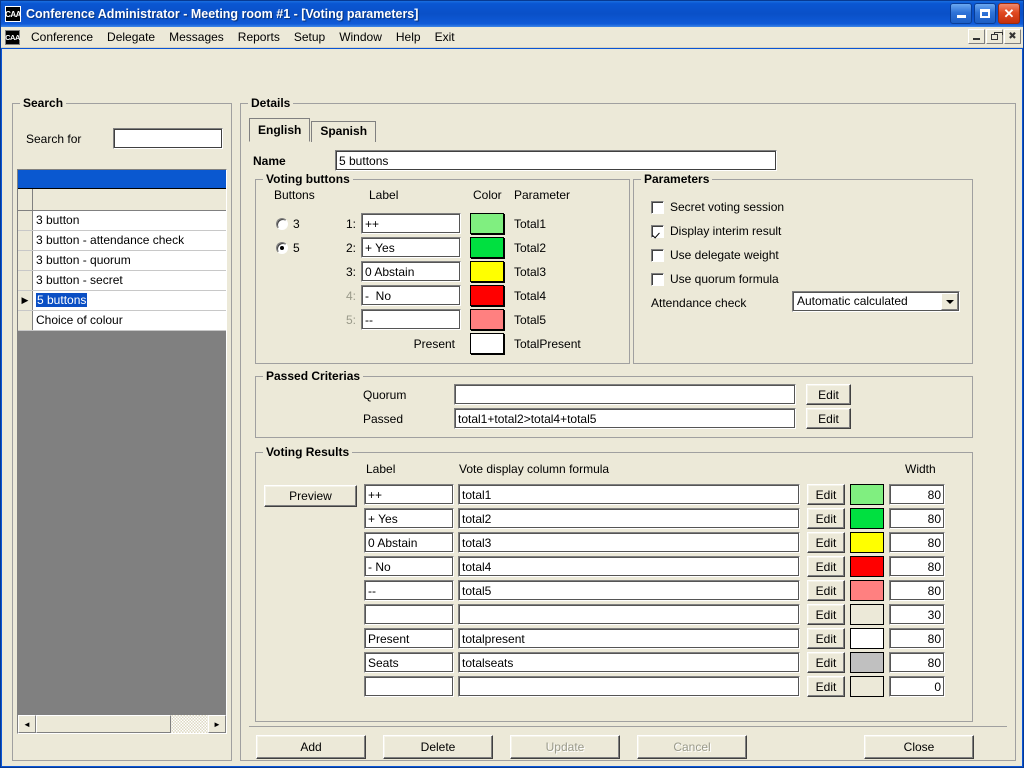  What do you see at coordinates (280, 130) in the screenshot?
I see `tab-english: English` at bounding box center [280, 130].